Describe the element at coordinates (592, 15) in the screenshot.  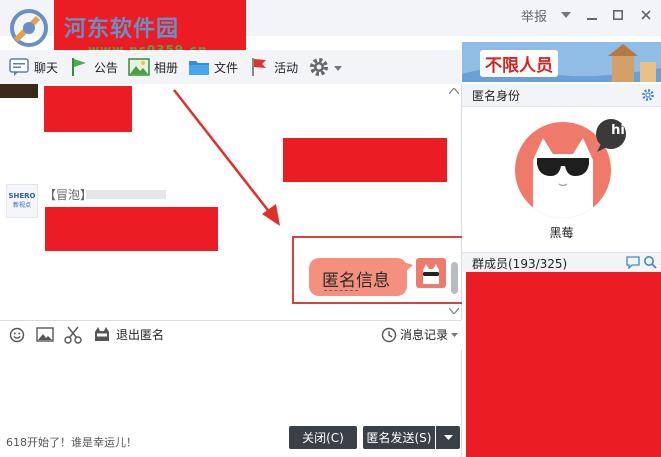
I see `minimize-icon` at that location.